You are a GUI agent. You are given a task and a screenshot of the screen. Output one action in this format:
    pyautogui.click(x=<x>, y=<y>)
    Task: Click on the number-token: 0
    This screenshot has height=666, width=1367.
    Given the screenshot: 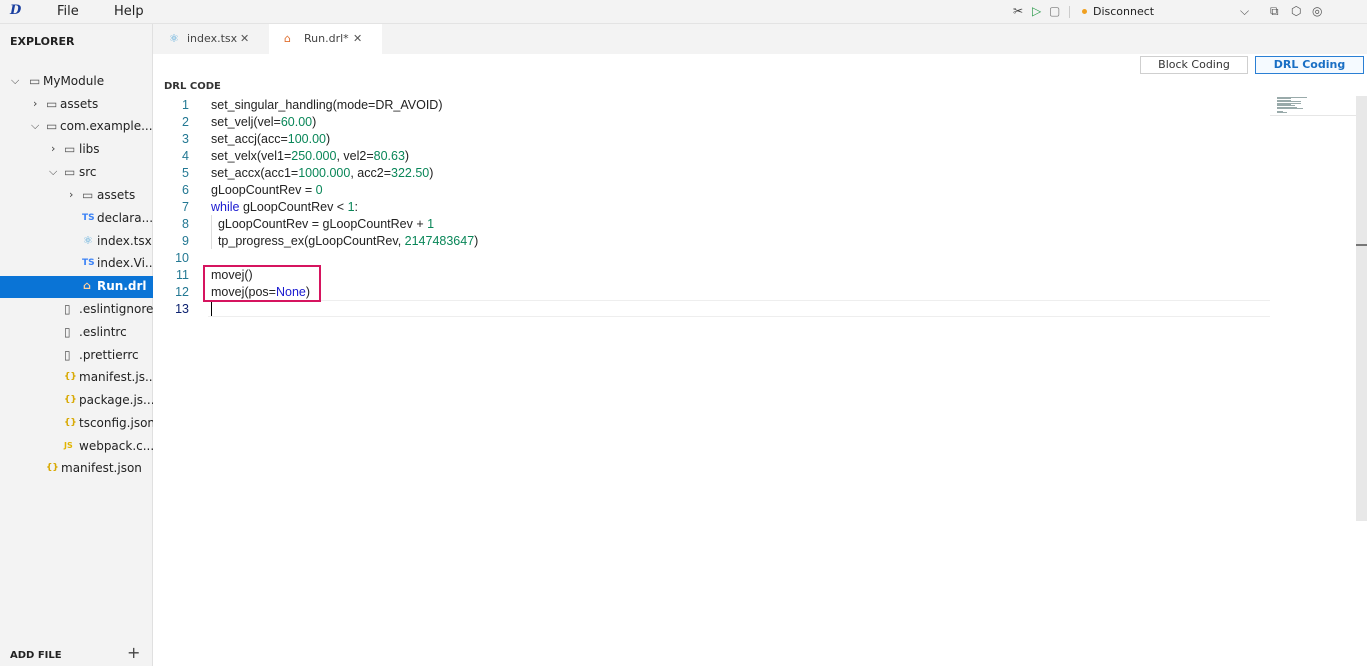 What is the action you would take?
    pyautogui.click(x=319, y=190)
    